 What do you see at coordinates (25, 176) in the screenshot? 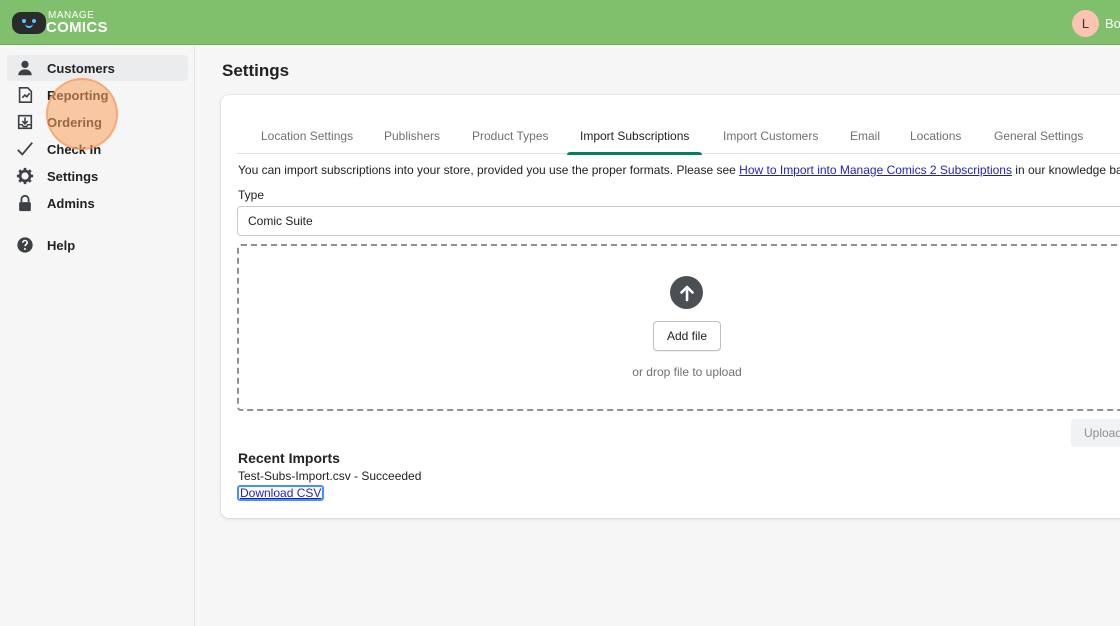
I see `gear-icon` at bounding box center [25, 176].